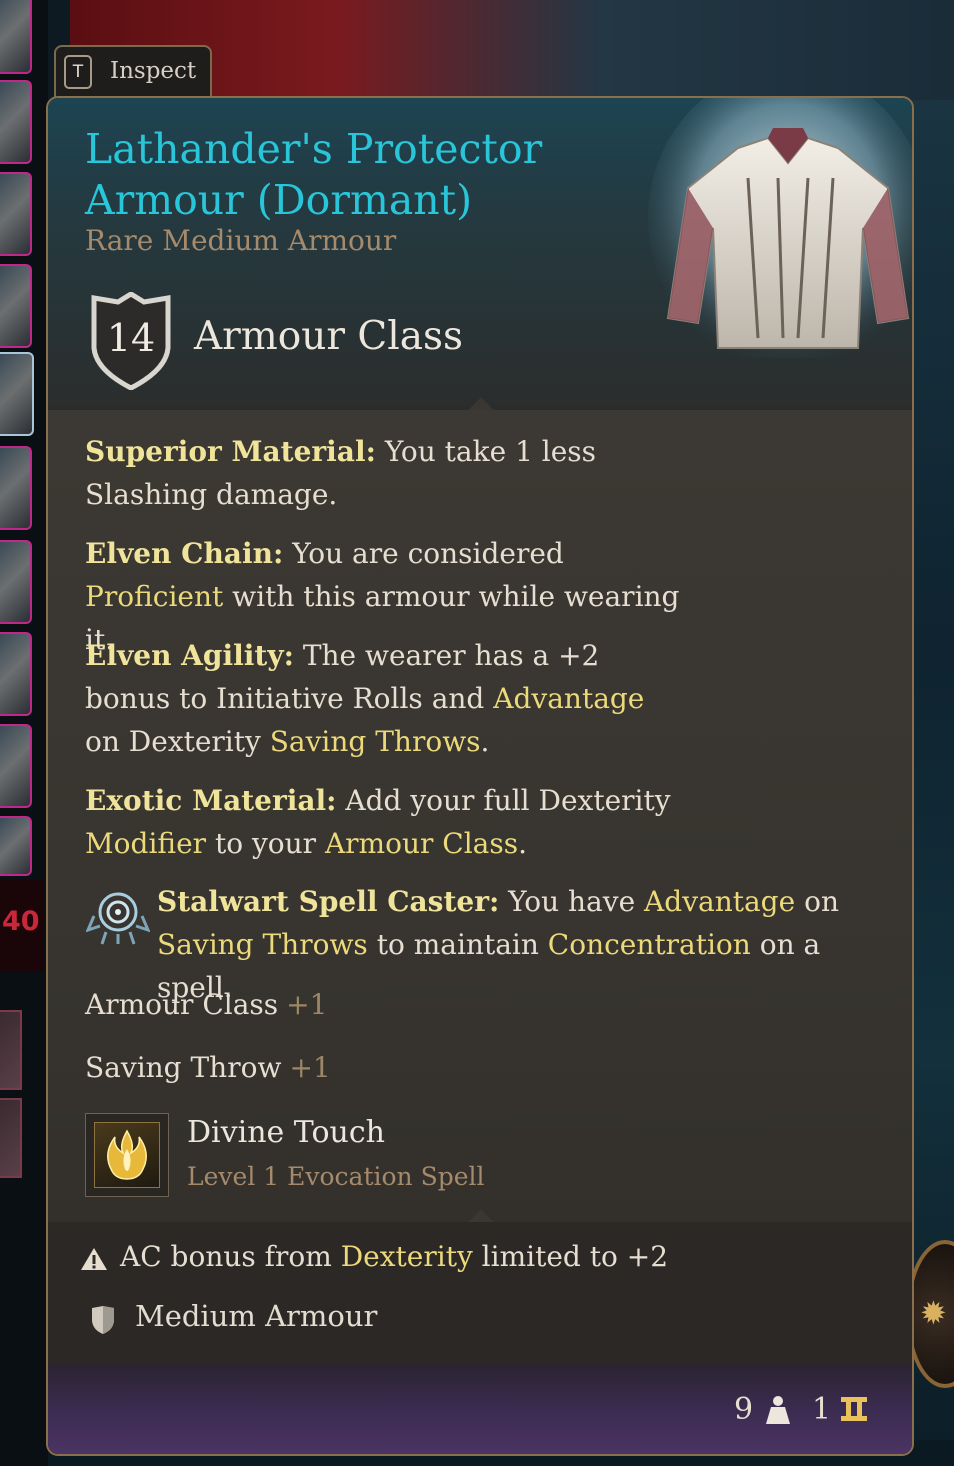 This screenshot has width=954, height=1466. I want to click on concentration-icon, so click(118, 918).